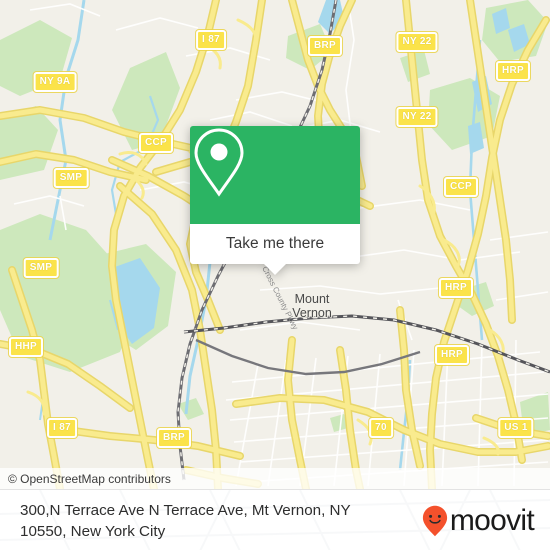 This screenshot has width=550, height=550. Describe the element at coordinates (89, 478) in the screenshot. I see `attribution-text: © OpenStreetMap contributors` at that location.